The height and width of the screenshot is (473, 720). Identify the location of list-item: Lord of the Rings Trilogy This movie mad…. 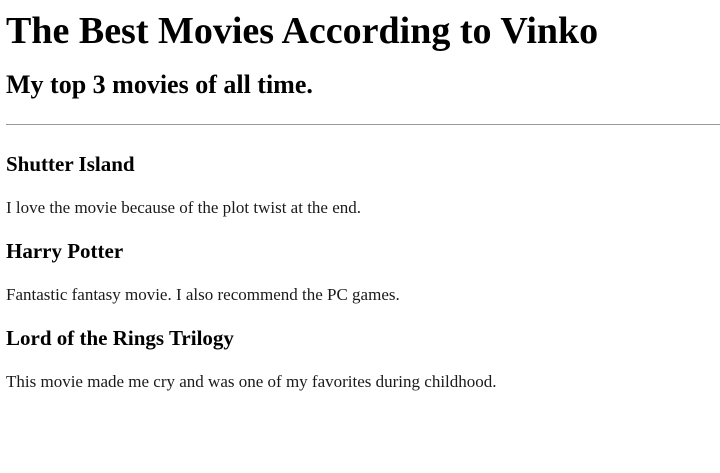
(363, 358).